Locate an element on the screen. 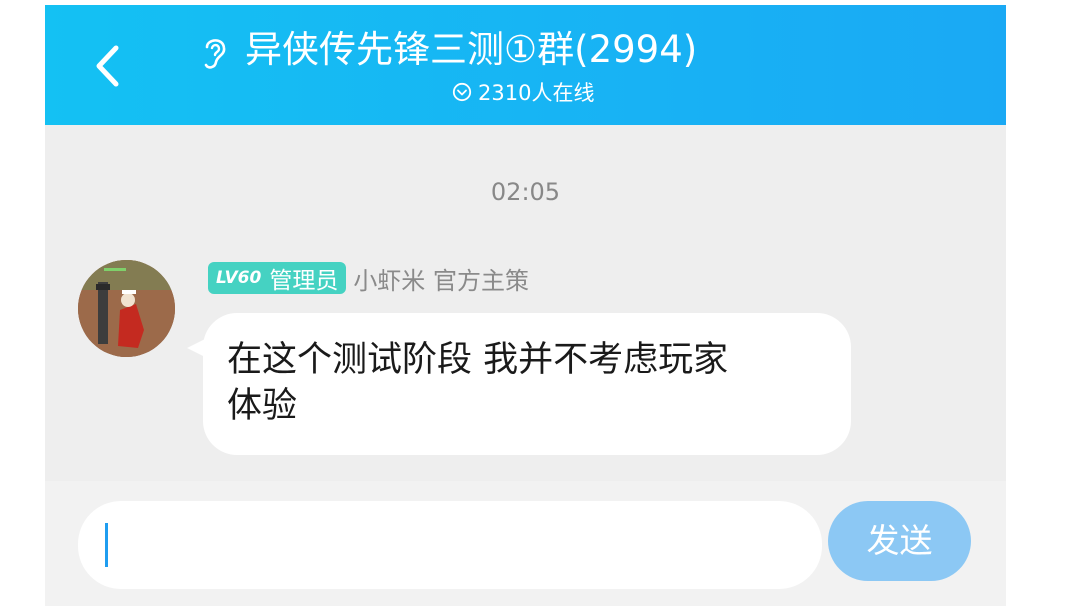 This screenshot has width=1080, height=606. online-count: 2310人在线 is located at coordinates (536, 93).